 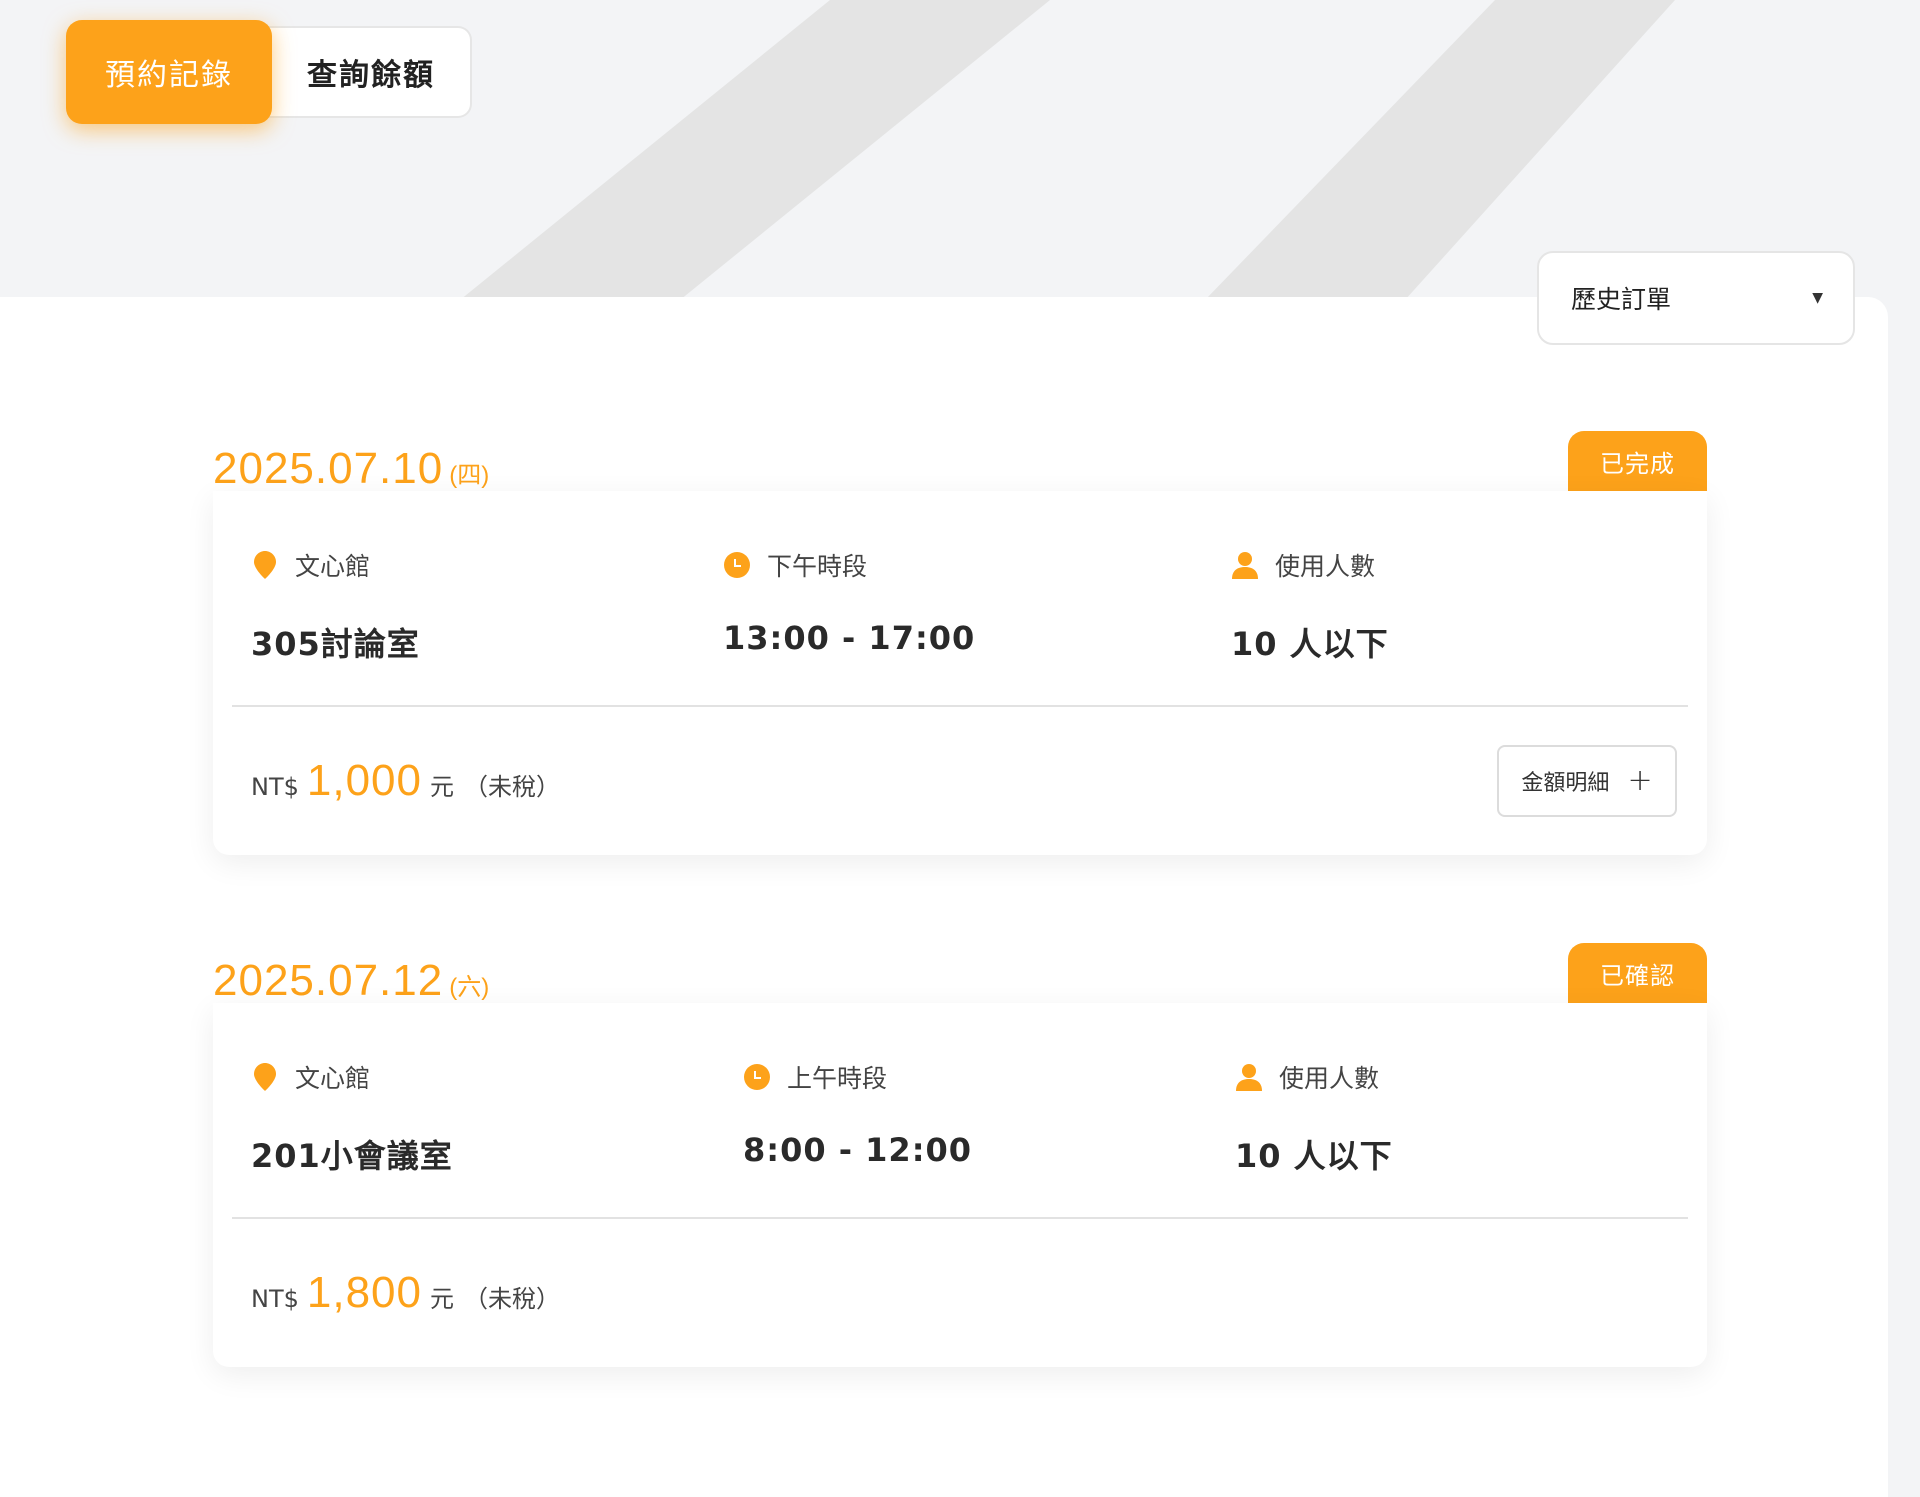 I want to click on order-date-value: 2025.07.12, so click(x=328, y=980).